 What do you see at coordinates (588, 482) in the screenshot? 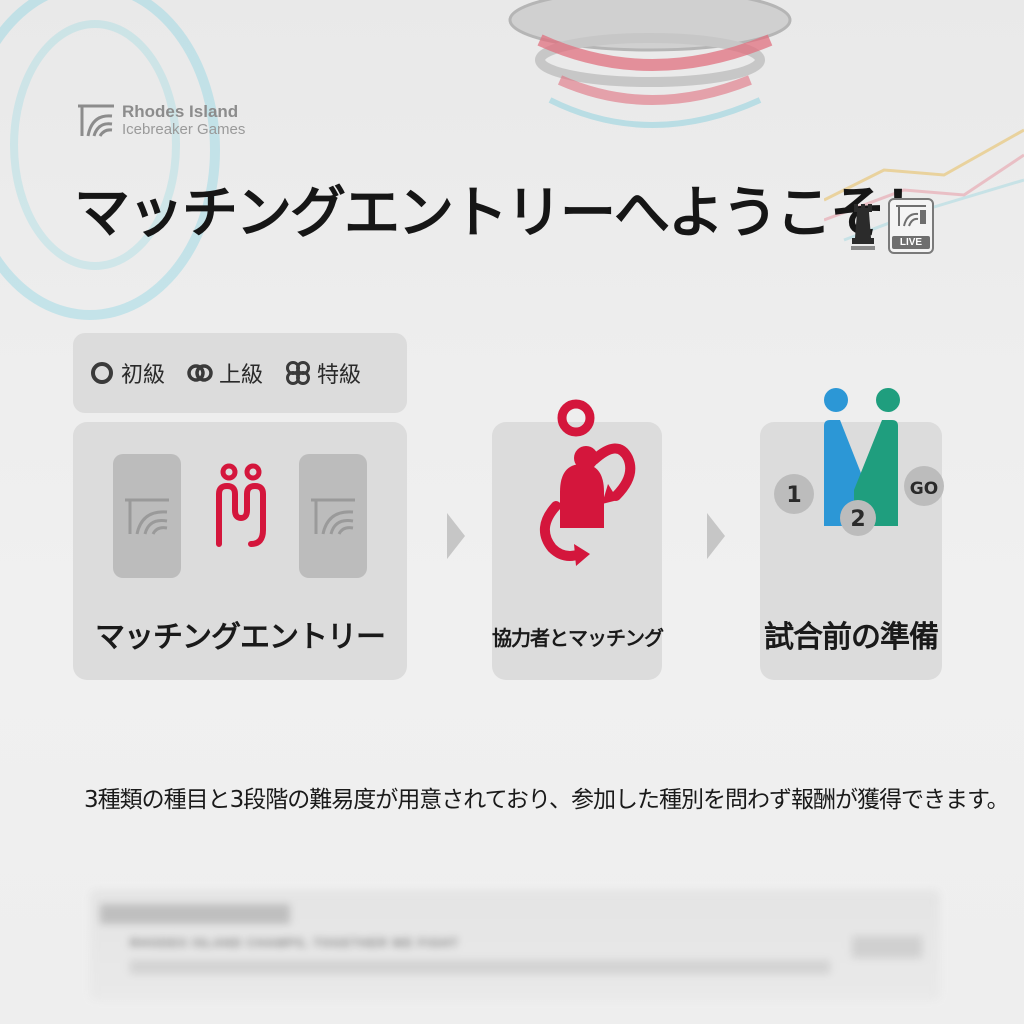
I see `match-partner-icon` at bounding box center [588, 482].